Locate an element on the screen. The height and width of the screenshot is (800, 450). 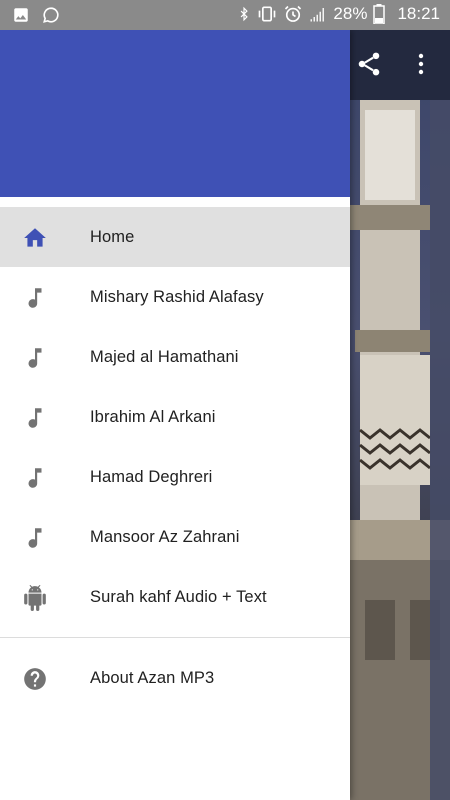
image-notification-icon is located at coordinates (21, 15).